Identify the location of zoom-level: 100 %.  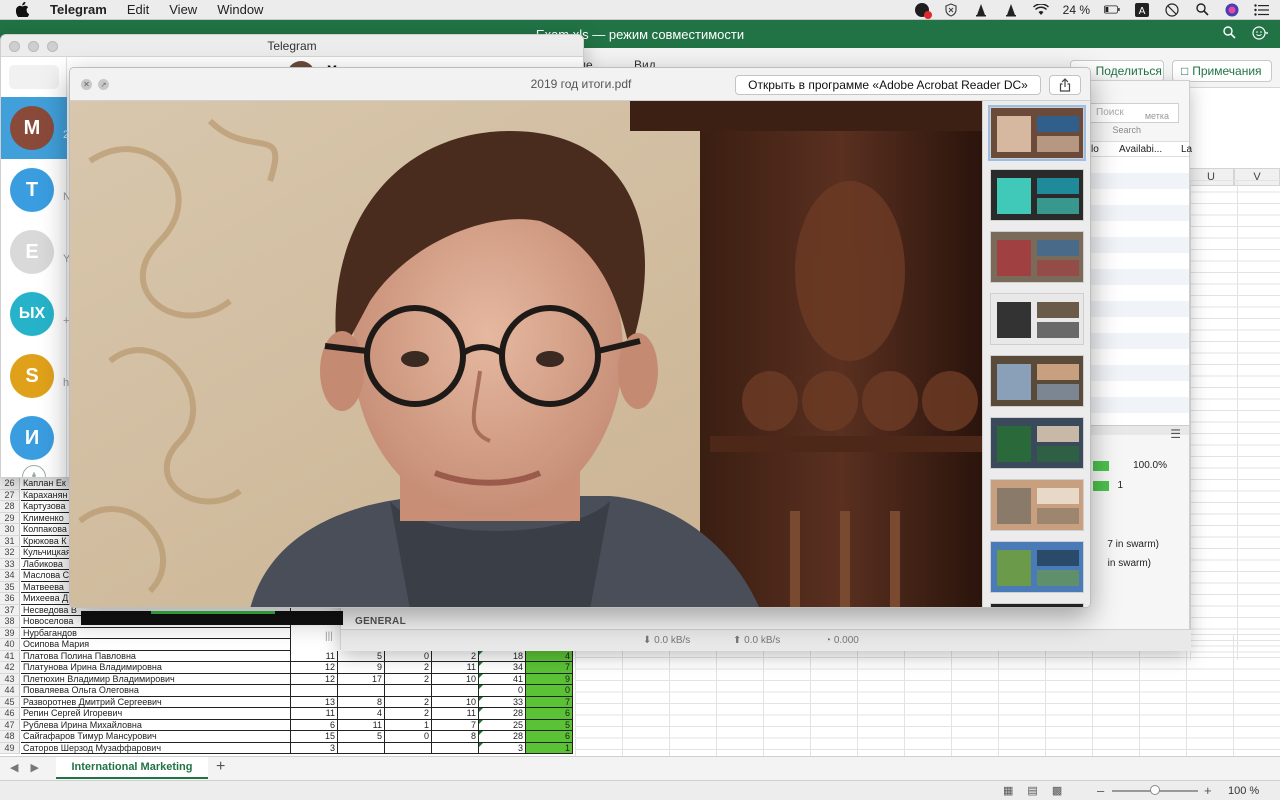
(1243, 791).